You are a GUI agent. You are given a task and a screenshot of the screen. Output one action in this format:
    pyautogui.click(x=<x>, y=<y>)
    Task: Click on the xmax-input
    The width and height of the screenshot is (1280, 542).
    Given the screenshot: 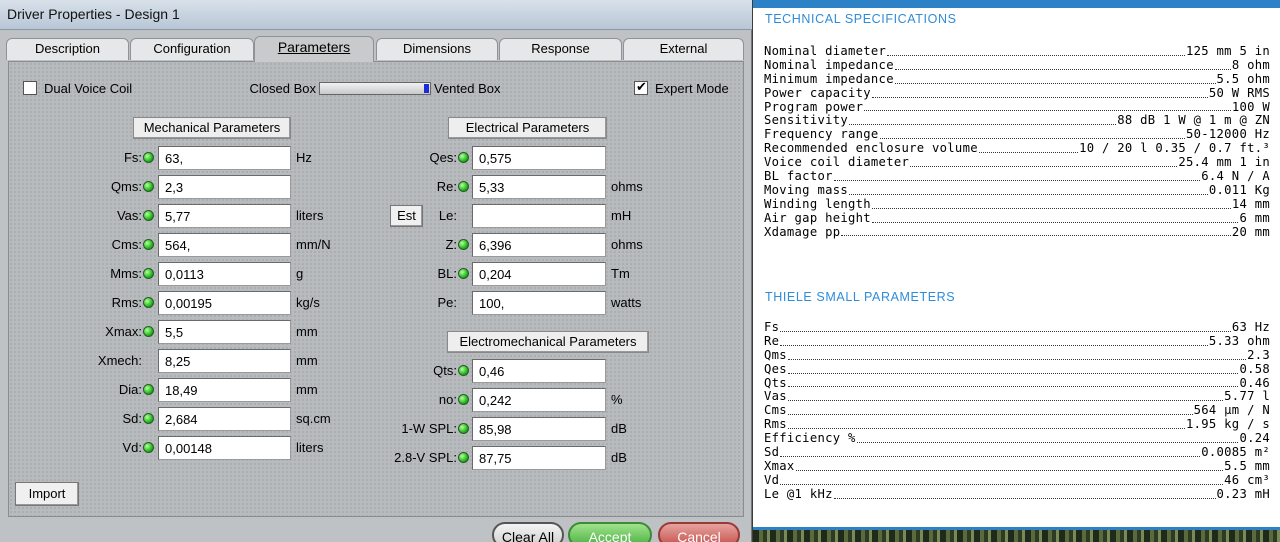 What is the action you would take?
    pyautogui.click(x=224, y=332)
    